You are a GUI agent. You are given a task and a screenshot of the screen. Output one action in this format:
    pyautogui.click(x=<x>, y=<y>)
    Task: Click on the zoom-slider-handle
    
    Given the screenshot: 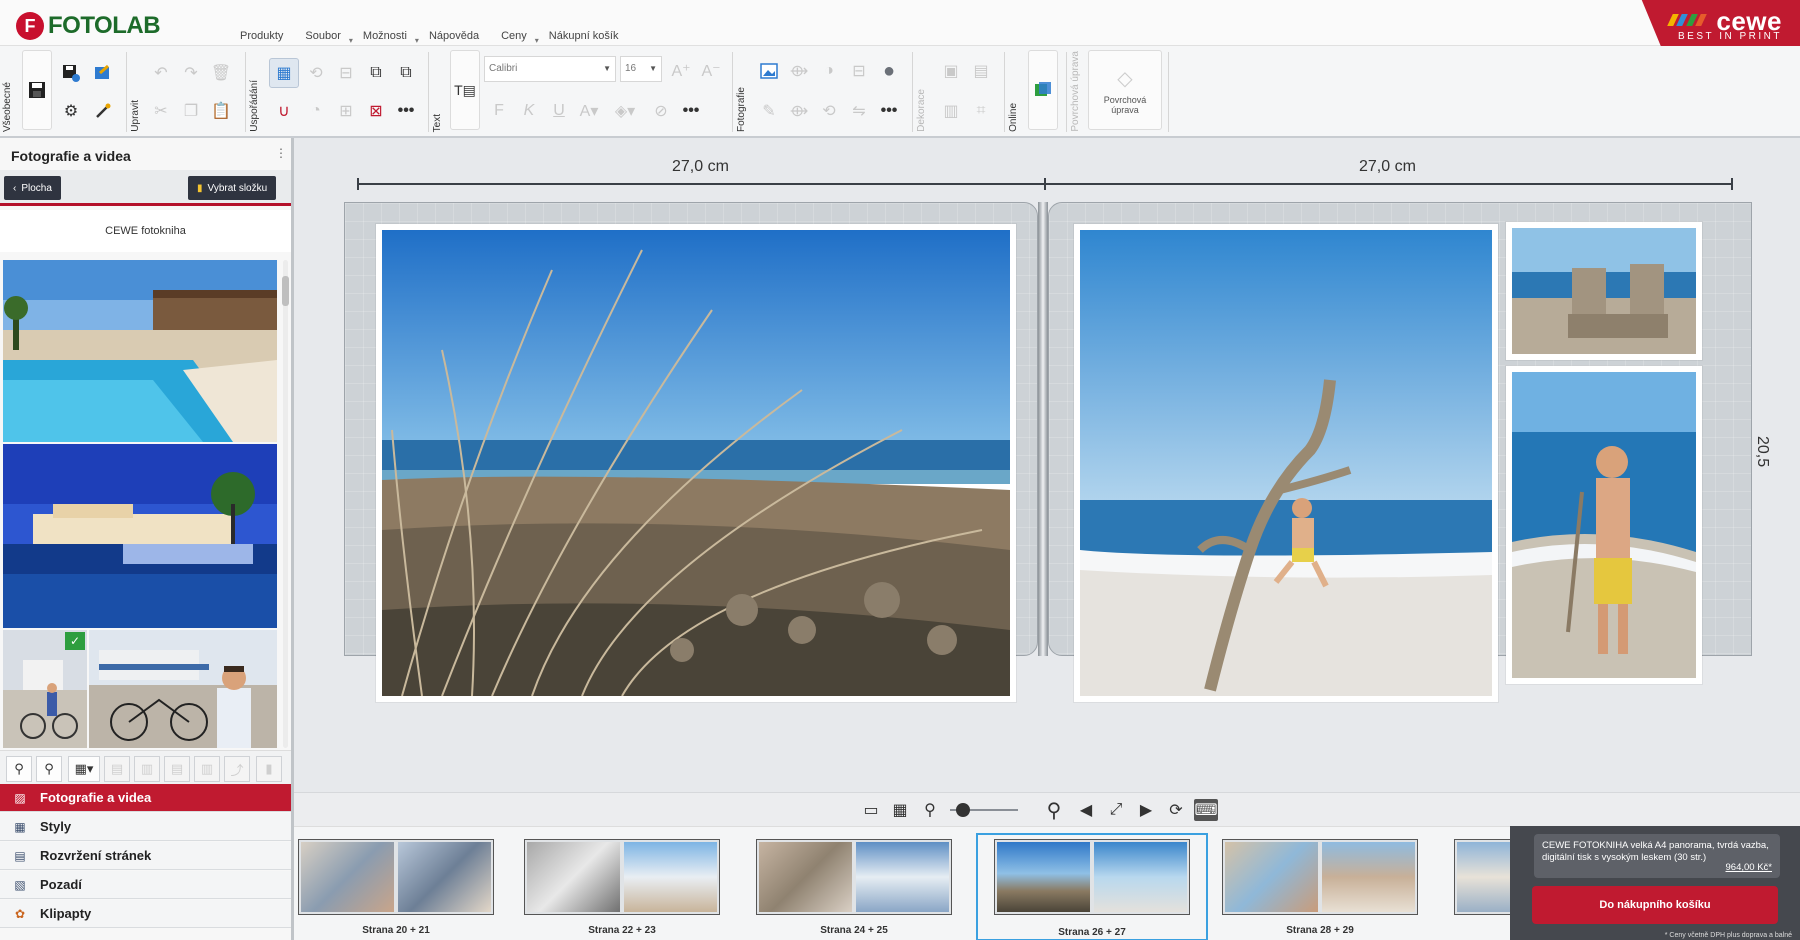 What is the action you would take?
    pyautogui.click(x=963, y=810)
    